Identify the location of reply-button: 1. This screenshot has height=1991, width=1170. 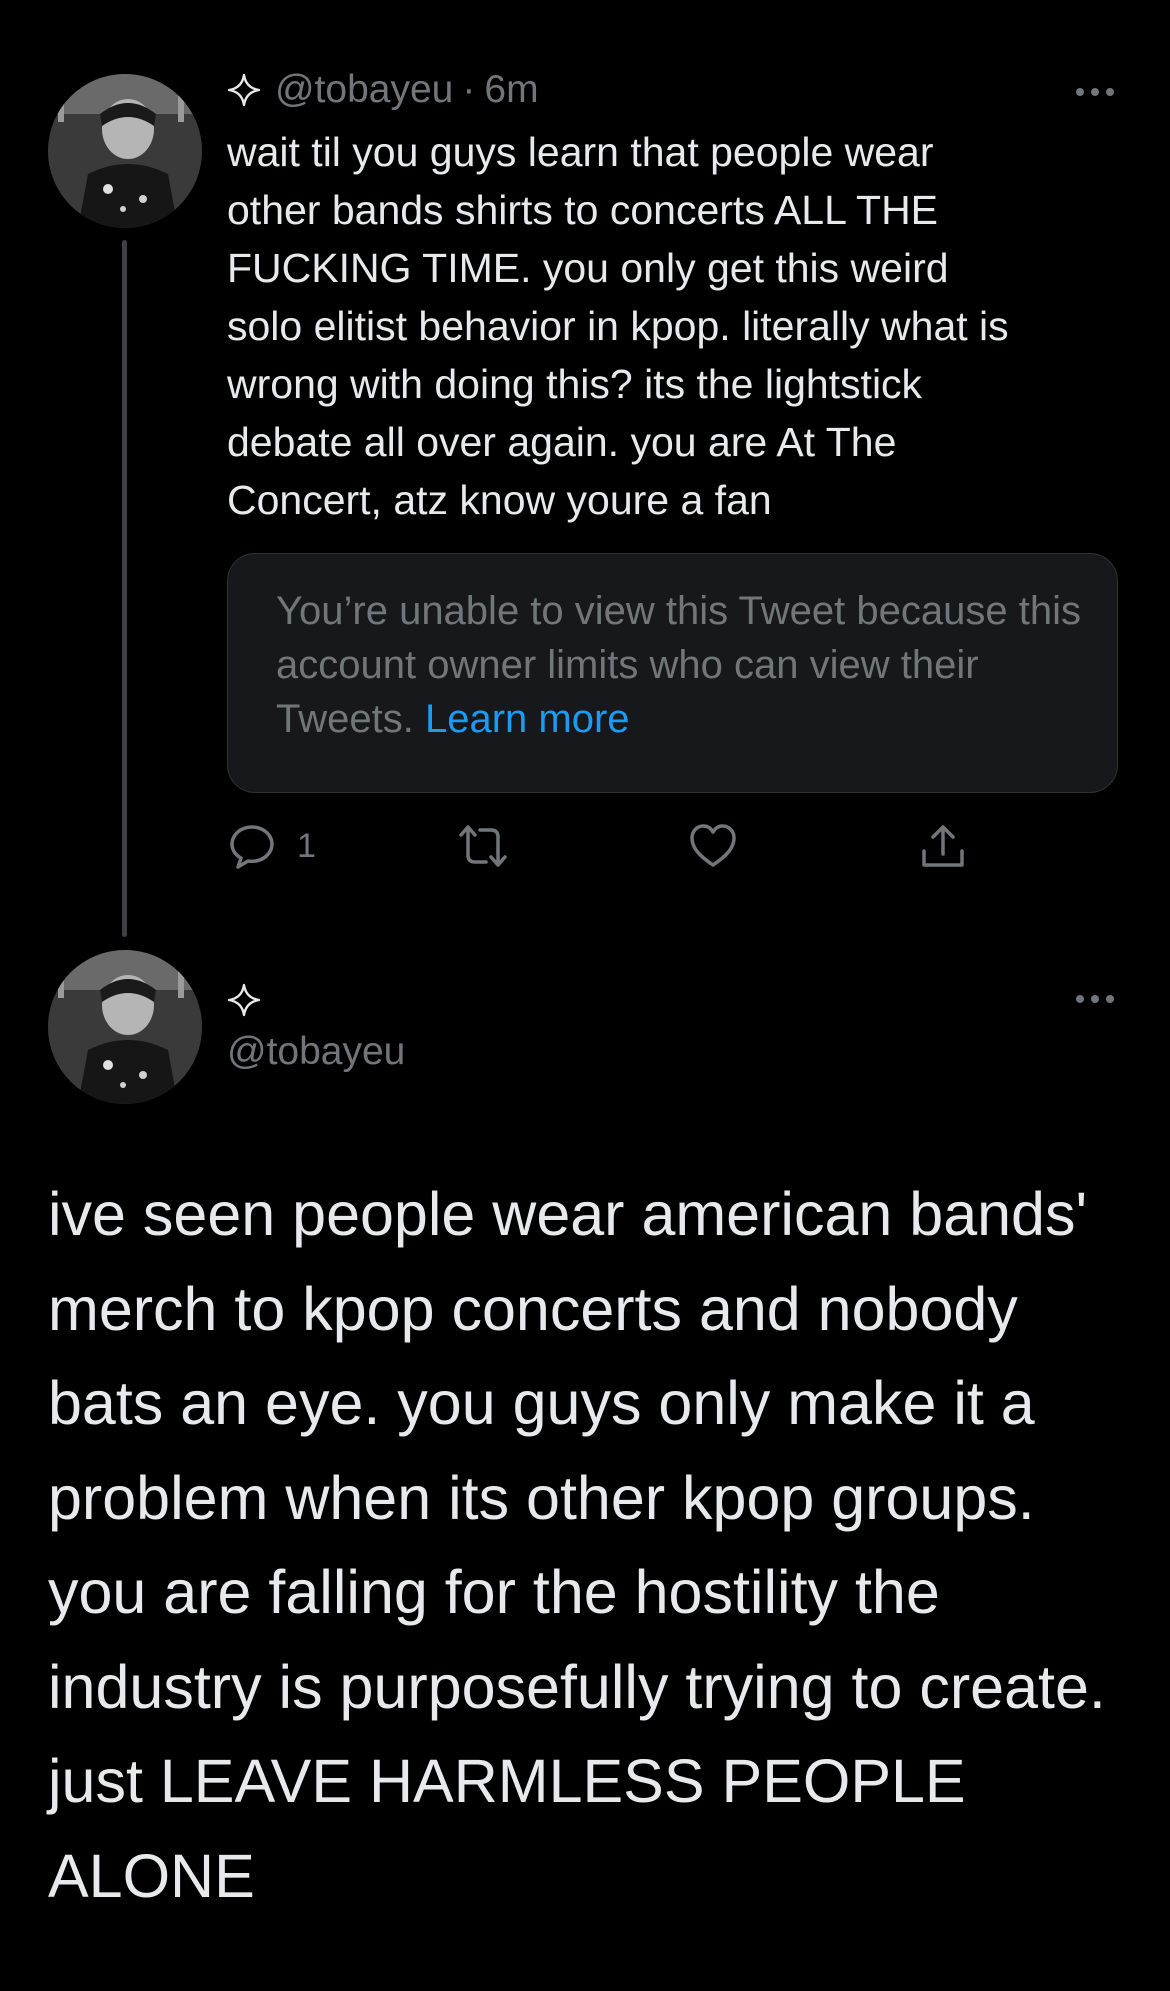
(271, 846).